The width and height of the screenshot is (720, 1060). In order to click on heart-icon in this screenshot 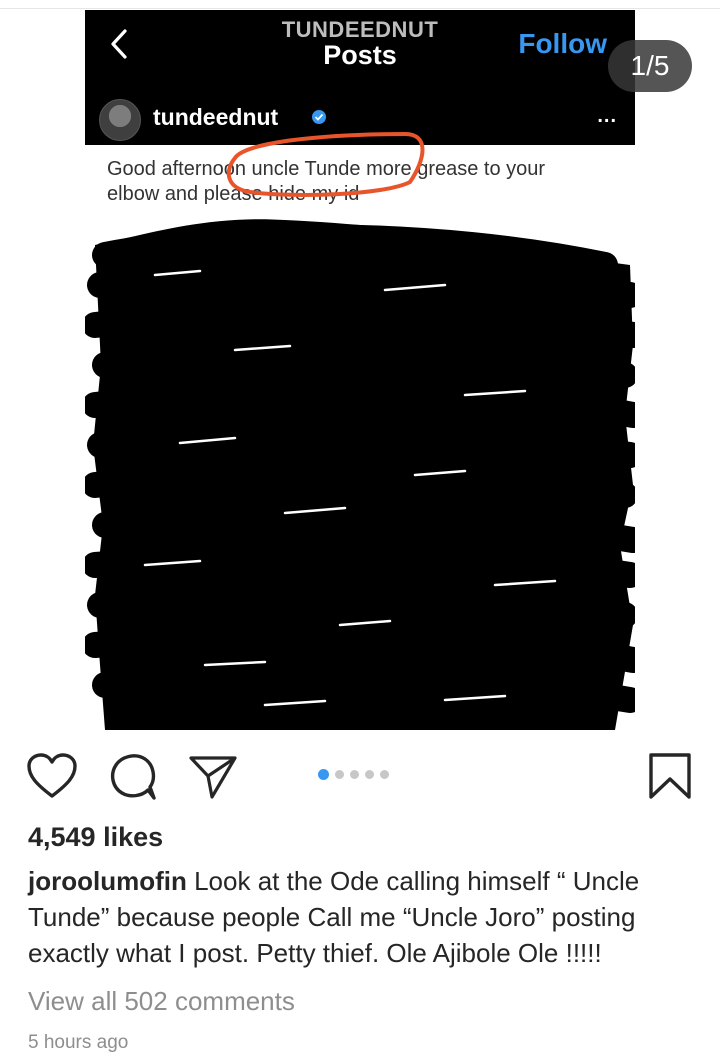, I will do `click(52, 776)`.